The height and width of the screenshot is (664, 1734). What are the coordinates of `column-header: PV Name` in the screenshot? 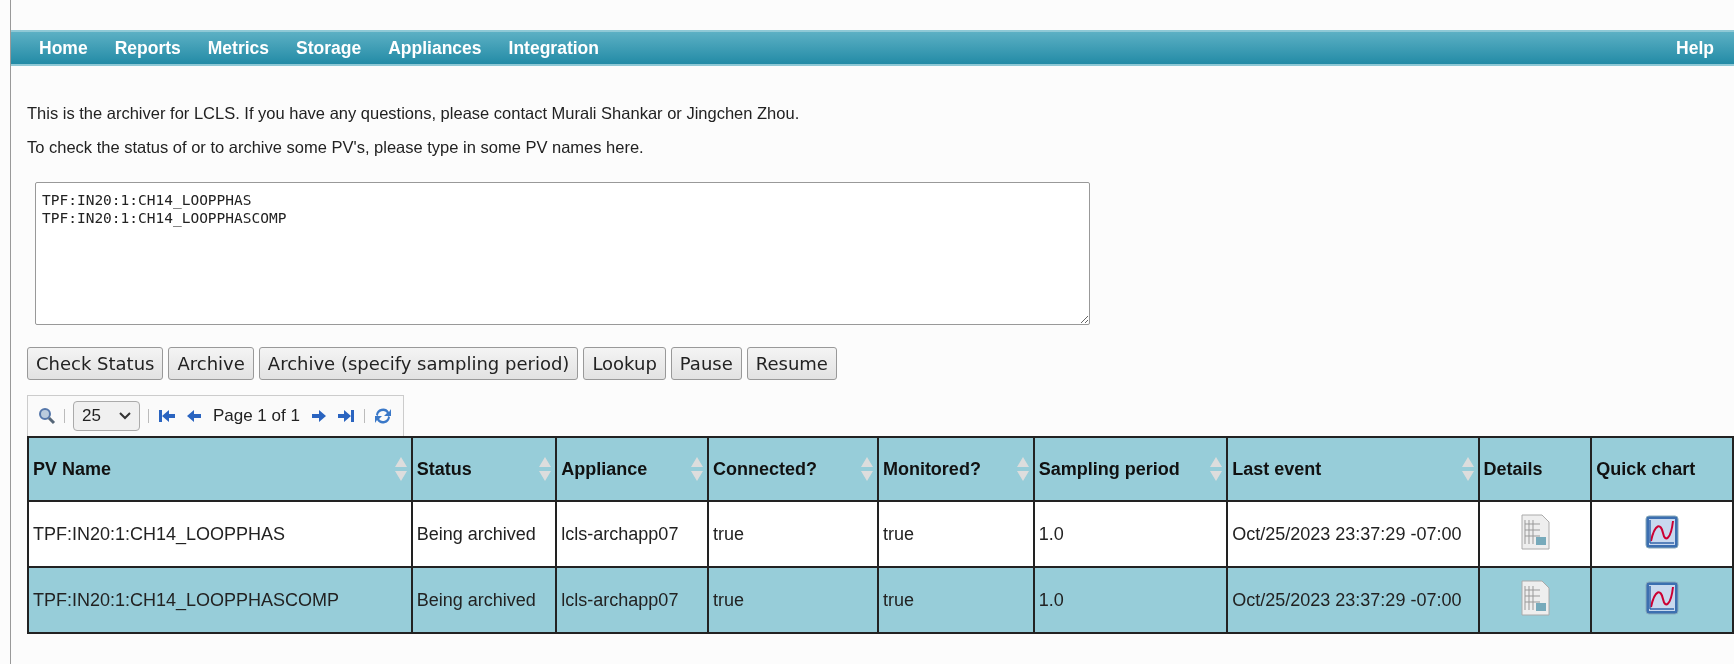 It's located at (220, 469).